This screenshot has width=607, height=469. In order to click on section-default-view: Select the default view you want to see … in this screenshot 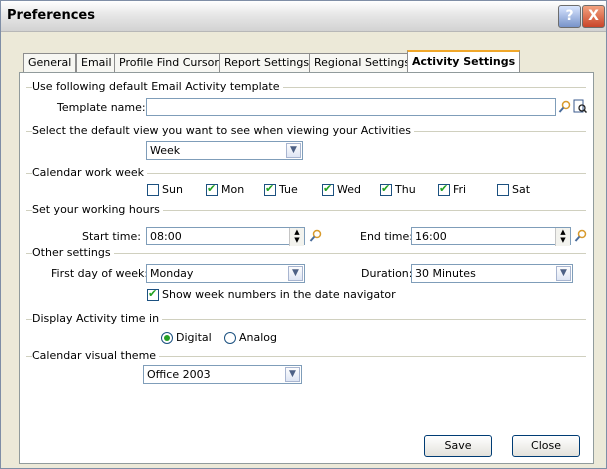, I will do `click(223, 130)`.